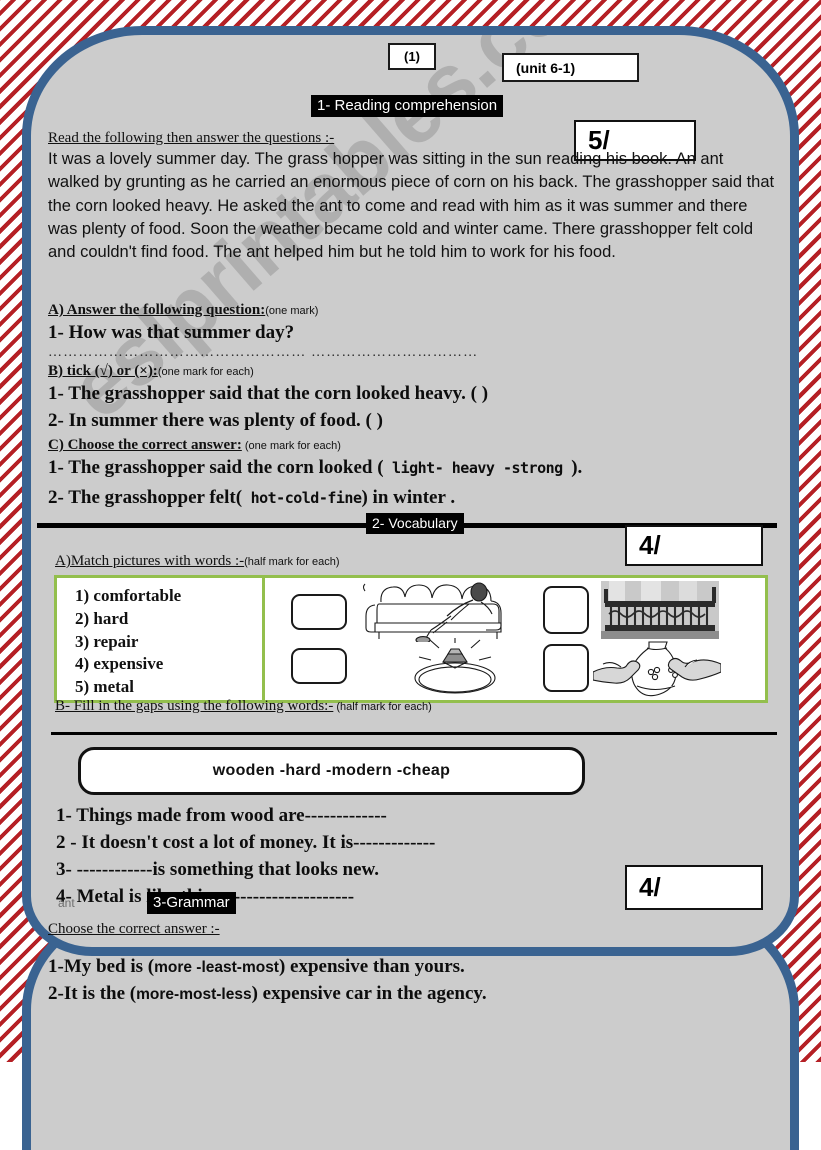  What do you see at coordinates (408, 497) in the screenshot?
I see `part-c-item-2-tail: ) in winter .` at bounding box center [408, 497].